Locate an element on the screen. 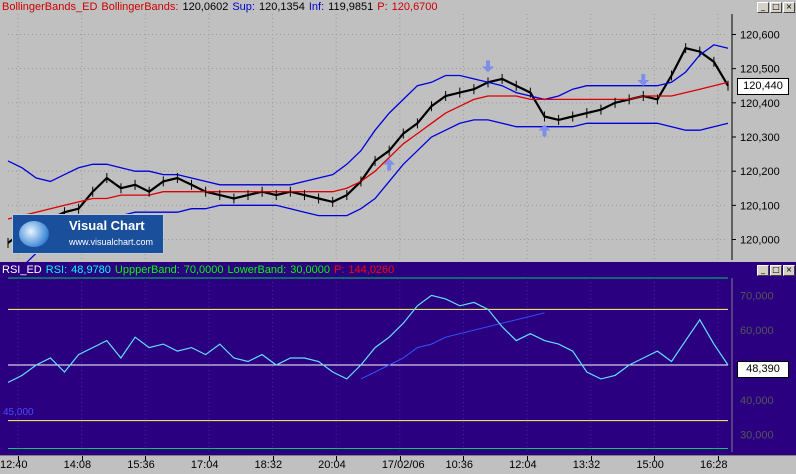 The image size is (796, 474). last-price-label: 120,440 is located at coordinates (763, 86).